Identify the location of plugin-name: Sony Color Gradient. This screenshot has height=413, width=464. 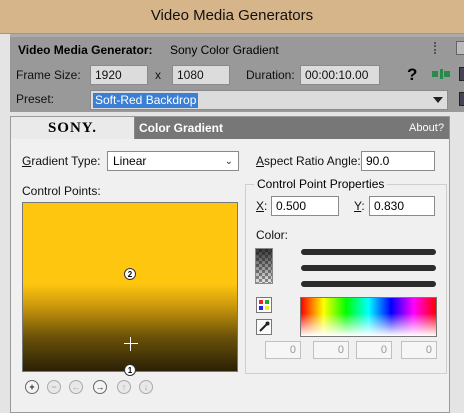
(224, 50).